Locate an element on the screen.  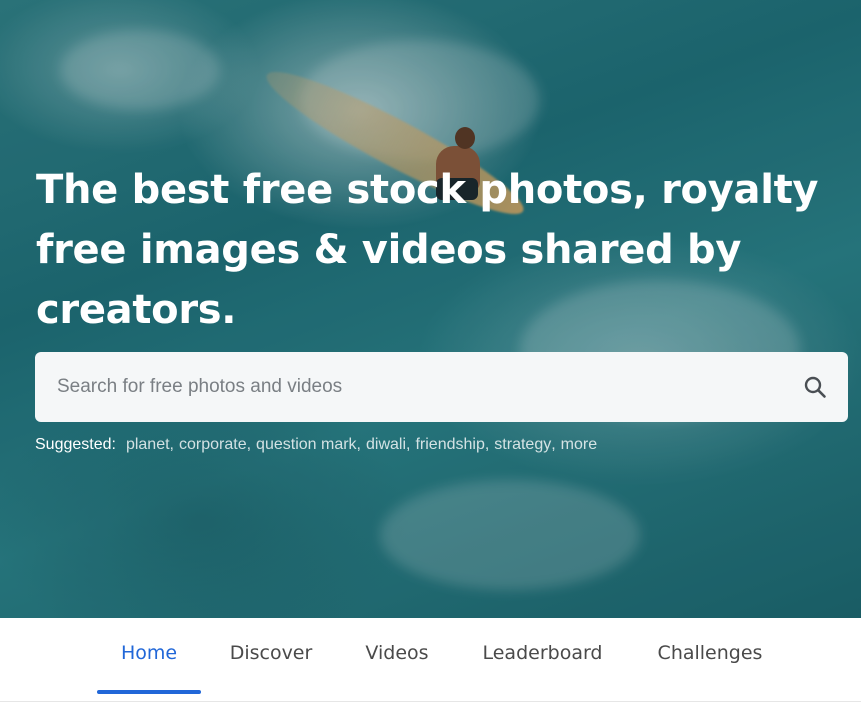
suggestion-link: diwali is located at coordinates (386, 445).